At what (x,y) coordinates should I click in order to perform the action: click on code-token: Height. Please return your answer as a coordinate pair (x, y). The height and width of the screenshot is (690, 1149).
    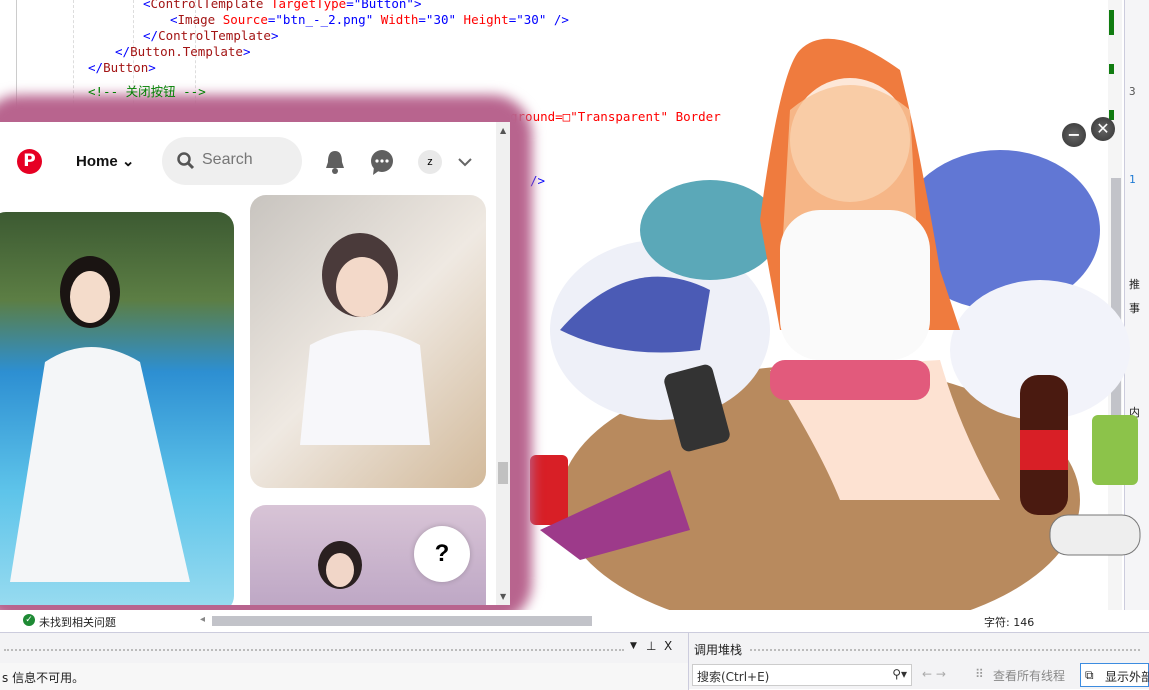
    Looking at the image, I should click on (482, 19).